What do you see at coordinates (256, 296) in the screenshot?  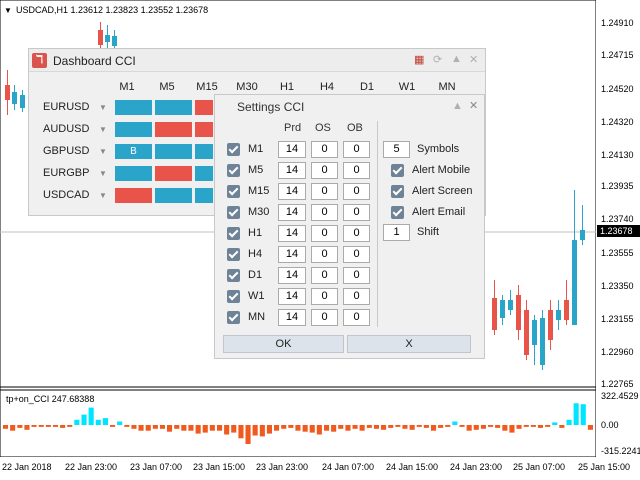 I see `timeframe-label: W1` at bounding box center [256, 296].